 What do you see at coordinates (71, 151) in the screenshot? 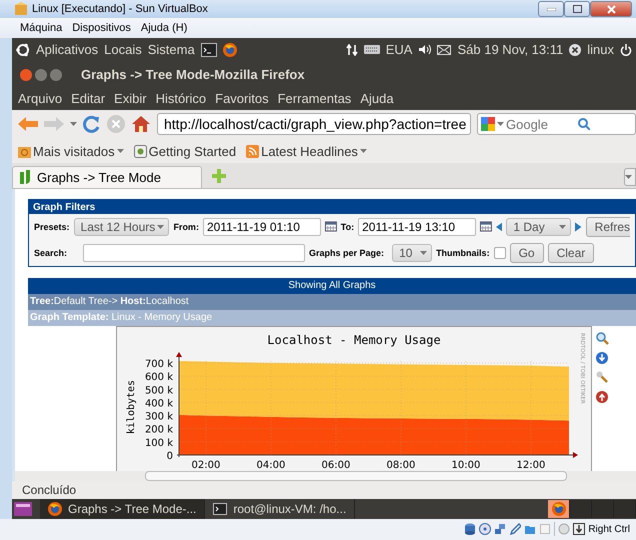
I see `bookmark: Mais visitados` at bounding box center [71, 151].